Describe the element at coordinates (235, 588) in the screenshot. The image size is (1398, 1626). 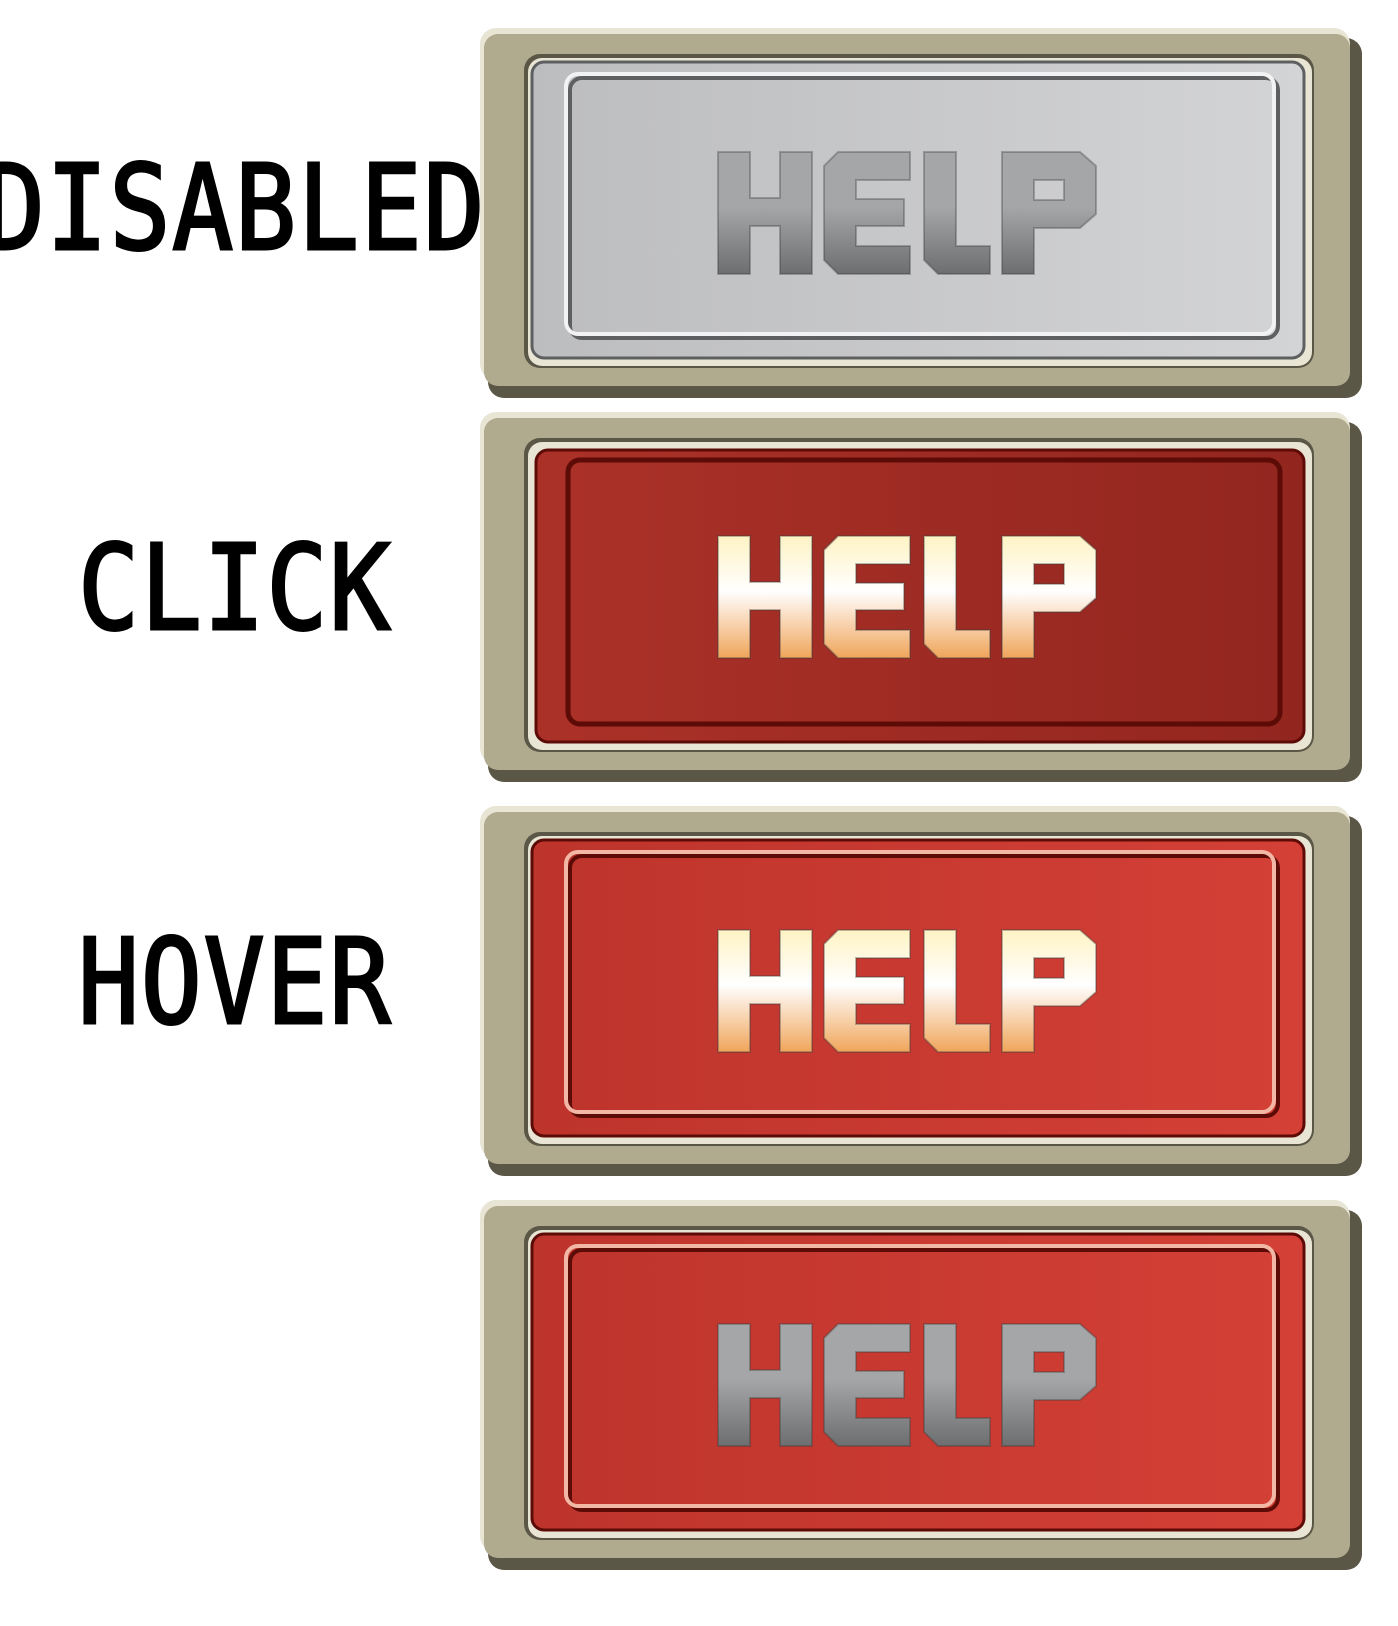
I see `state-label: CLICK` at that location.